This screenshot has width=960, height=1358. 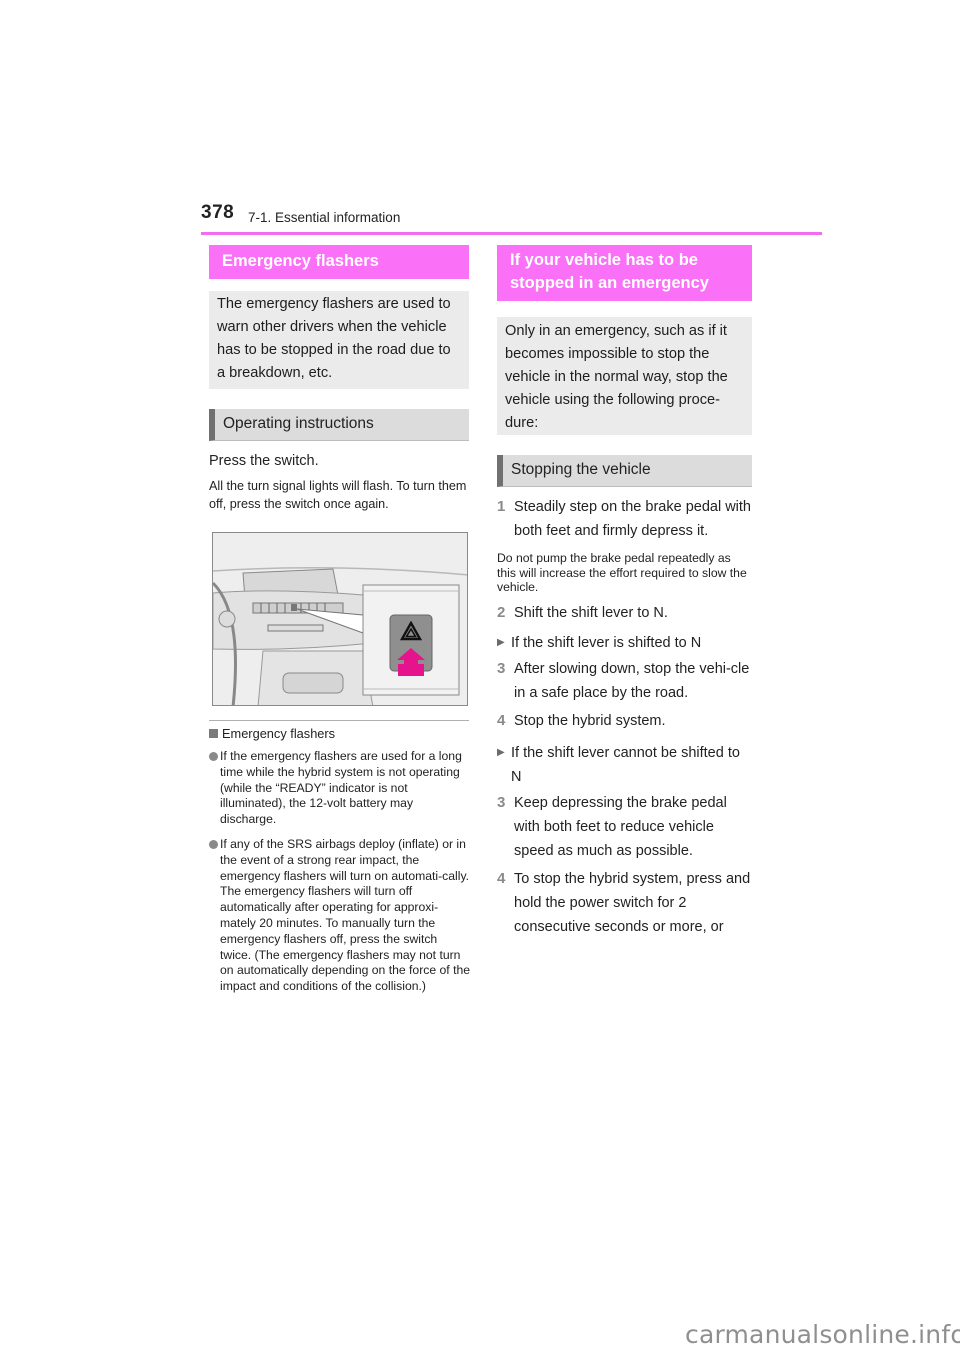 What do you see at coordinates (339, 262) in the screenshot?
I see `emergency-flashers-heading: Emergency flashers` at bounding box center [339, 262].